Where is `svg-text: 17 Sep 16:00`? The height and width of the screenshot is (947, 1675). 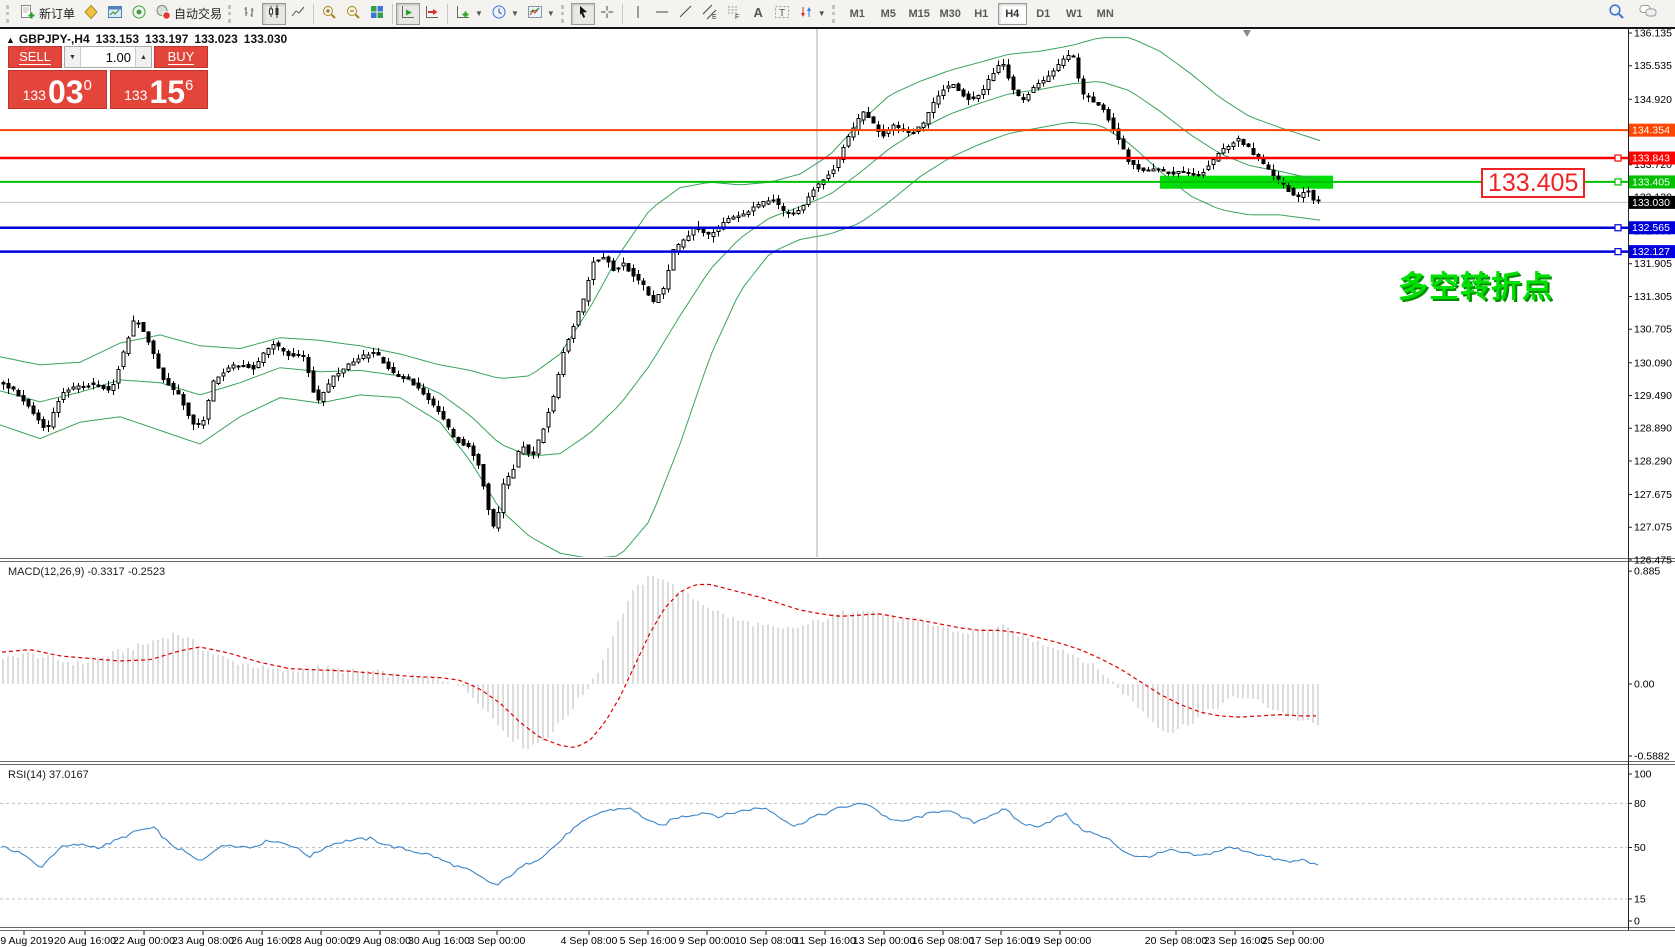
svg-text: 17 Sep 16:00 is located at coordinates (1001, 941).